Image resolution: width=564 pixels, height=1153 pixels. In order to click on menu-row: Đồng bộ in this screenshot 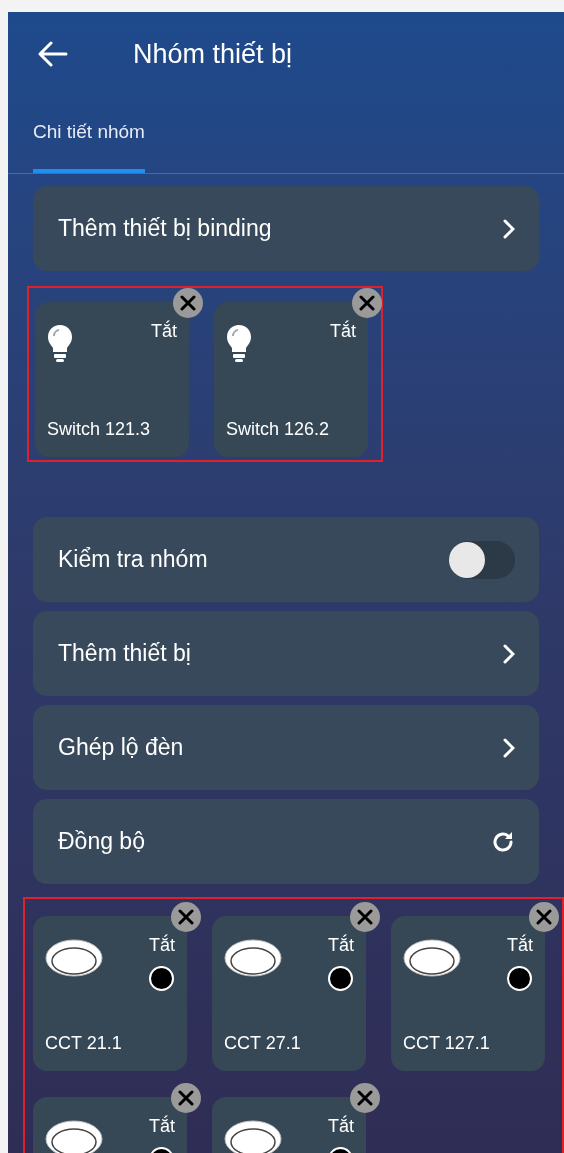, I will do `click(286, 841)`.